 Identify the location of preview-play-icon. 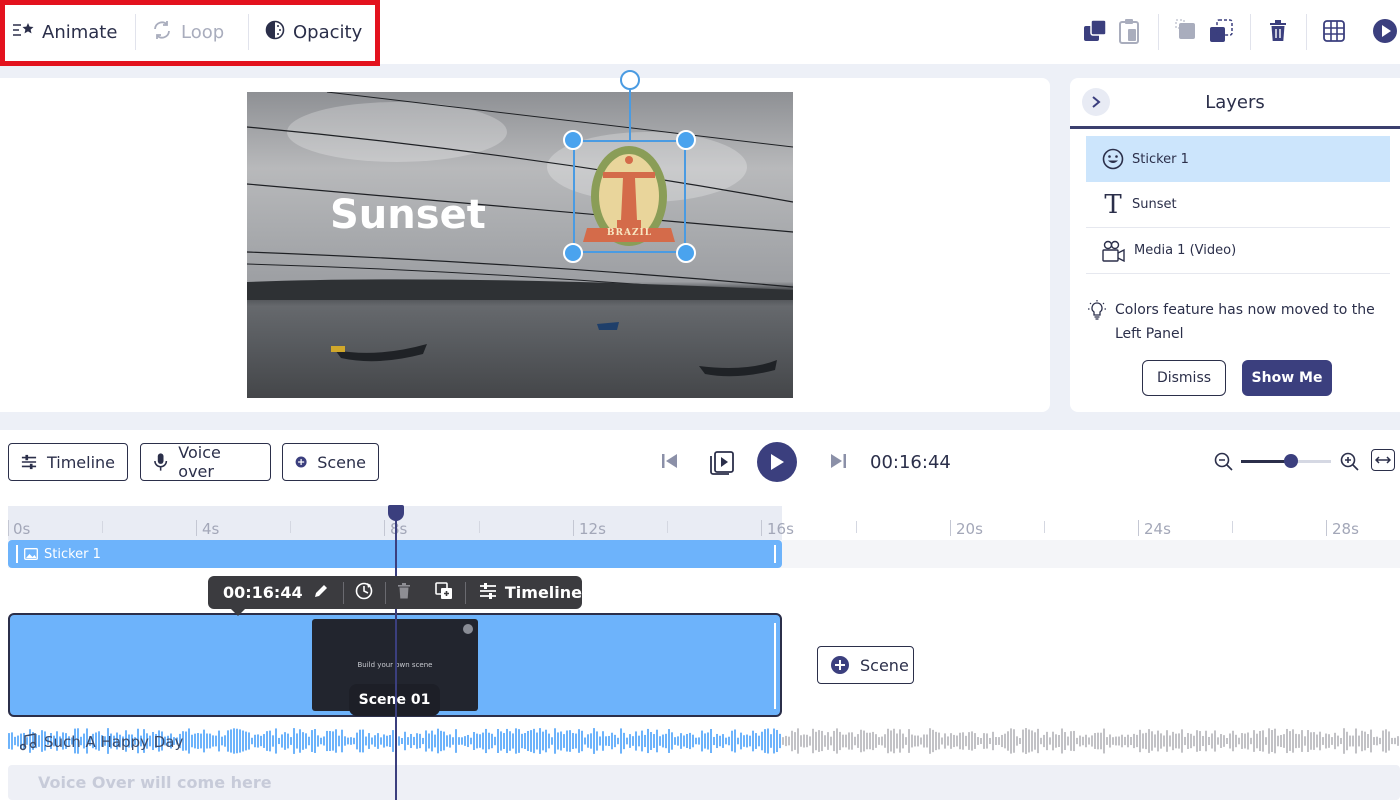
(1385, 31).